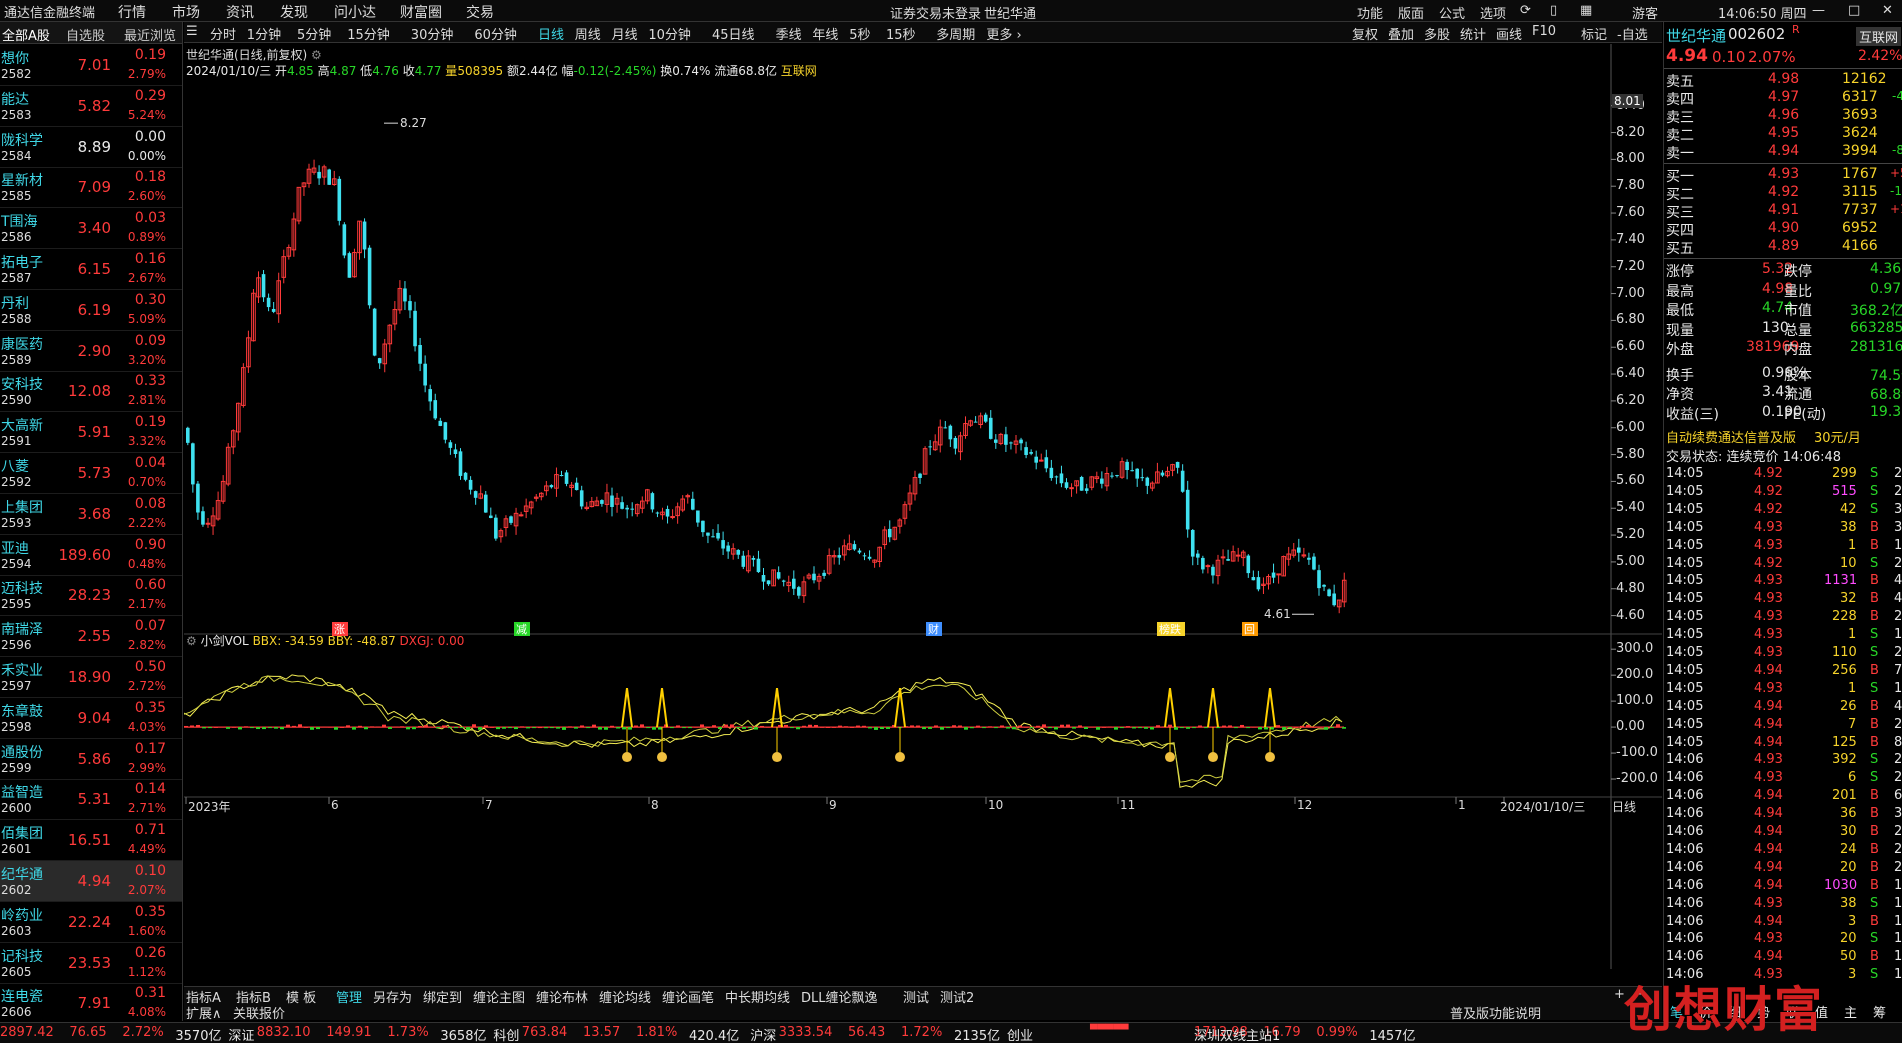 The image size is (1902, 1043). I want to click on watchlist-row: 陇科学 2584 8.89 0.00 0.00%, so click(91, 147).